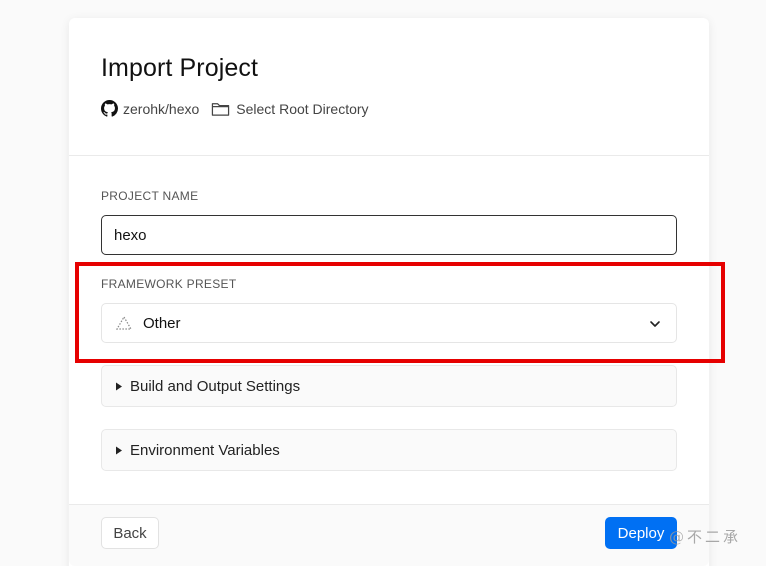 The width and height of the screenshot is (766, 566). I want to click on environment-variables-label: Environment Variables, so click(205, 450).